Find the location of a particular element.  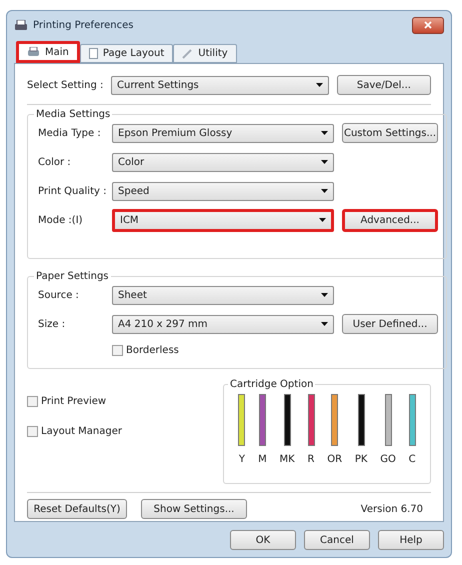

group-title: Paper Settings is located at coordinates (72, 276).